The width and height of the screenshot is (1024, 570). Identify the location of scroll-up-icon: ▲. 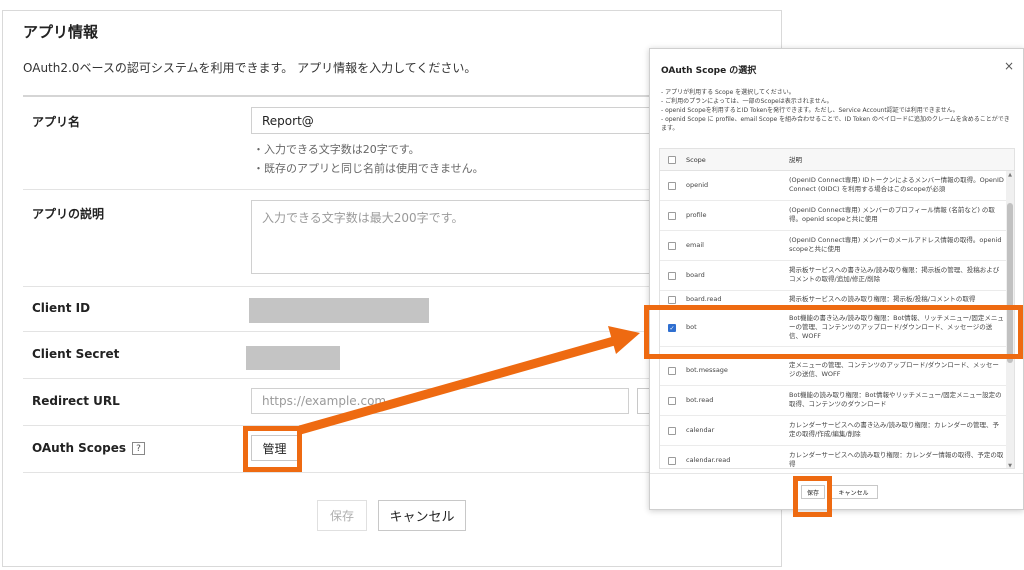
(1010, 175).